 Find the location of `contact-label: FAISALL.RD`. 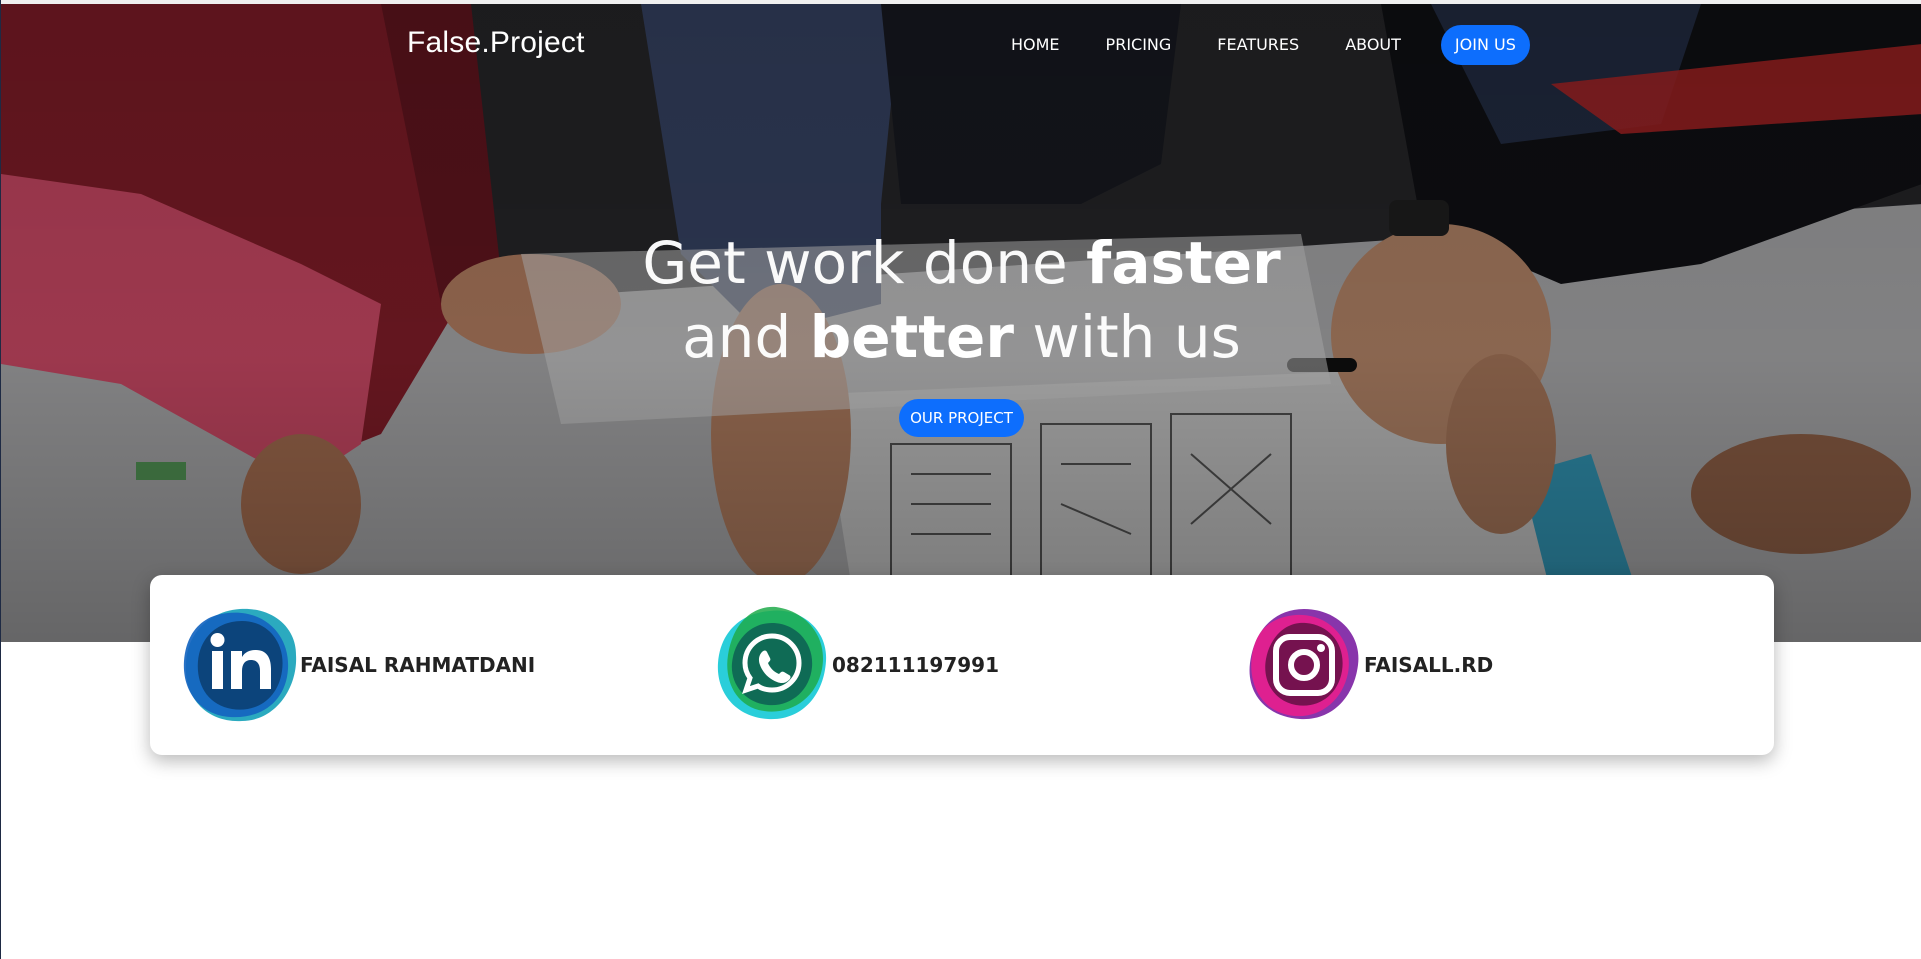

contact-label: FAISALL.RD is located at coordinates (1429, 665).